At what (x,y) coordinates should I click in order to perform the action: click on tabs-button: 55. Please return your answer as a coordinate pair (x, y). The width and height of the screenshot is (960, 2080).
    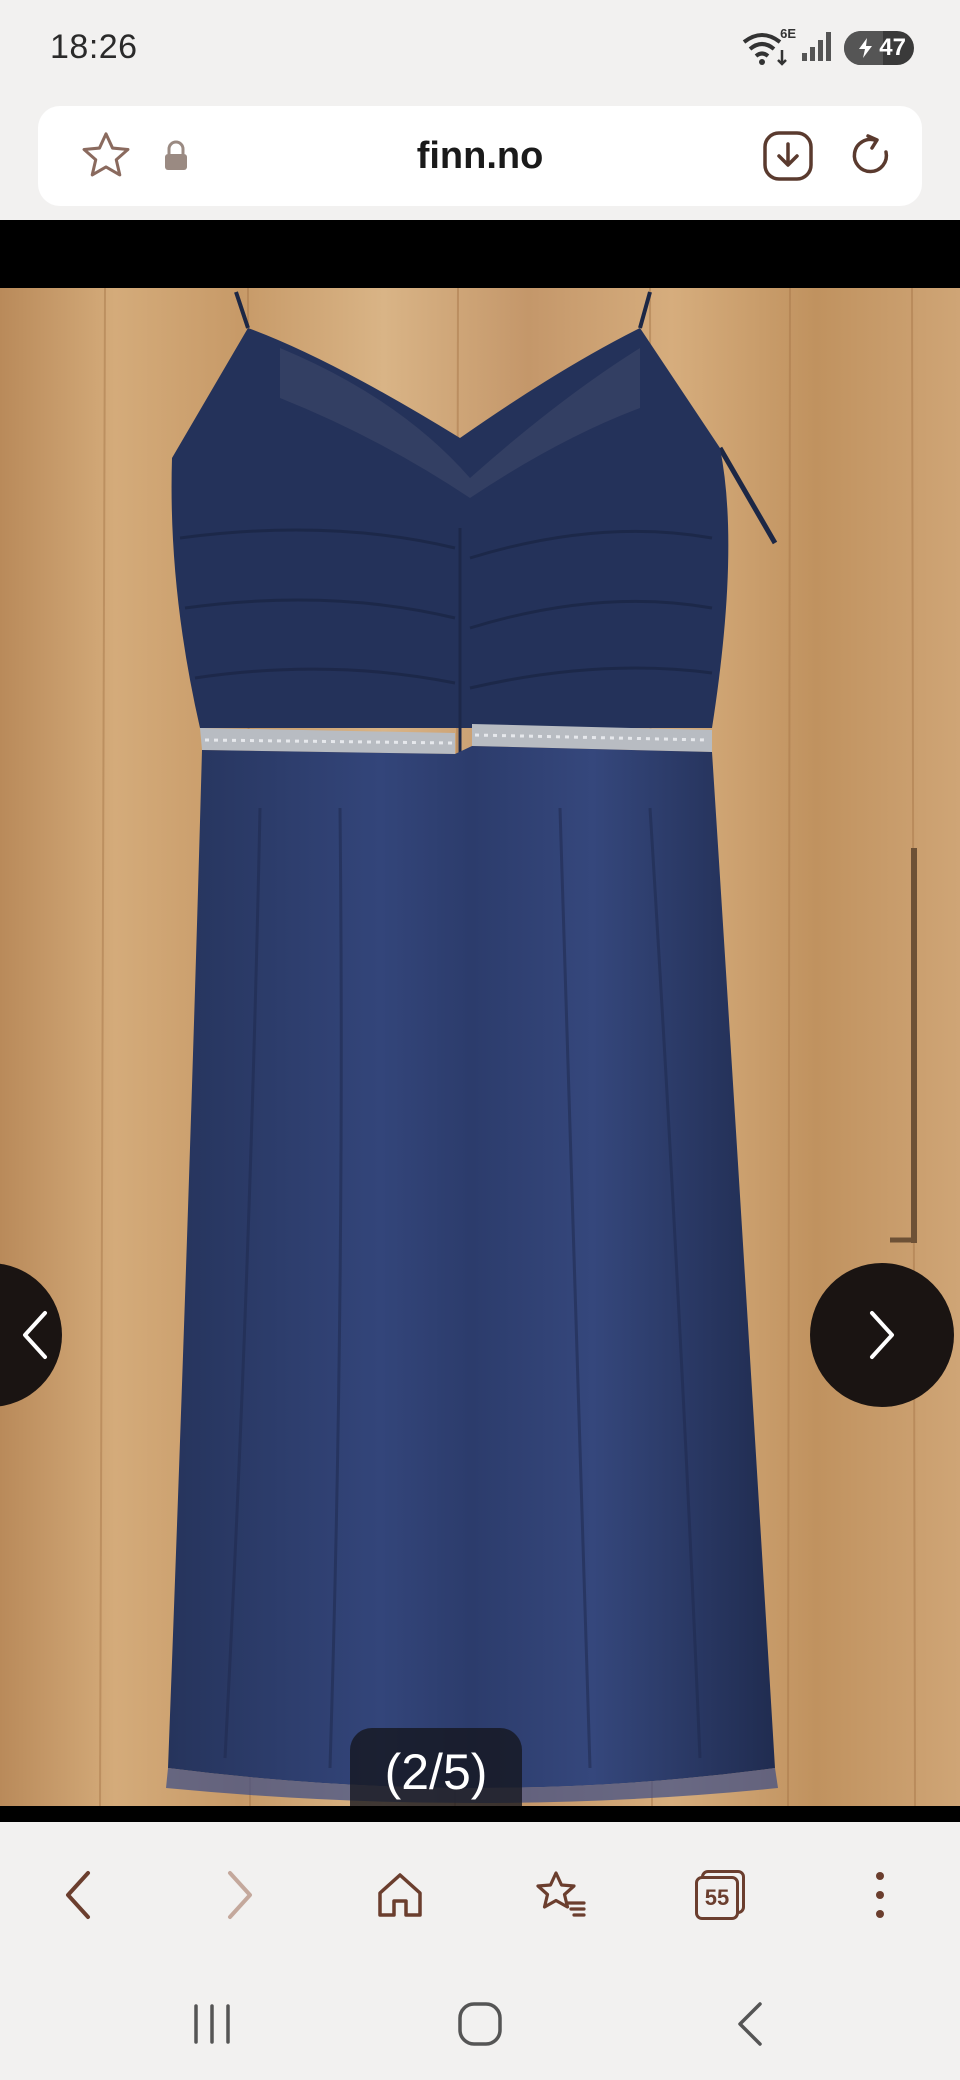
    Looking at the image, I should click on (720, 1895).